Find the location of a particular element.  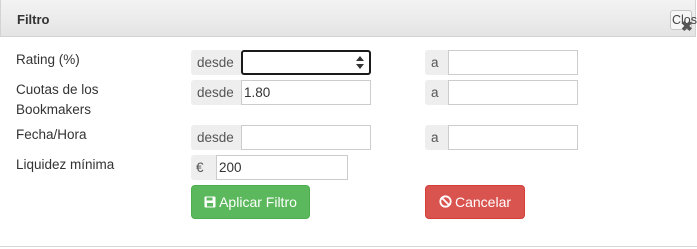

rating-from-input is located at coordinates (306, 62).